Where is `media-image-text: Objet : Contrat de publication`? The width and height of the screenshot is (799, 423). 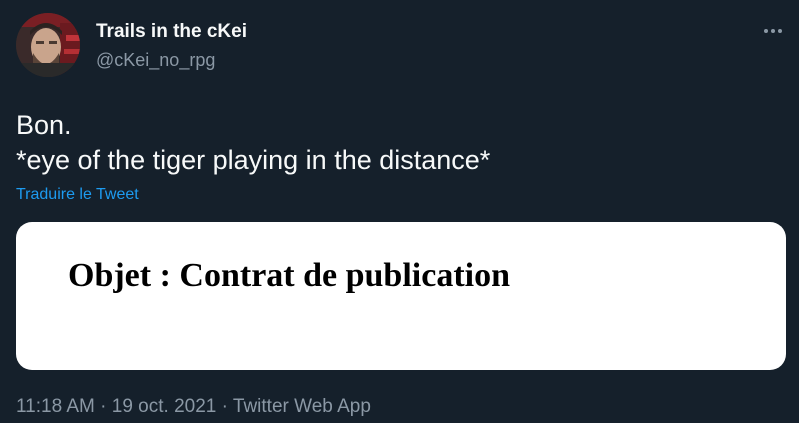
media-image-text: Objet : Contrat de publication is located at coordinates (289, 275).